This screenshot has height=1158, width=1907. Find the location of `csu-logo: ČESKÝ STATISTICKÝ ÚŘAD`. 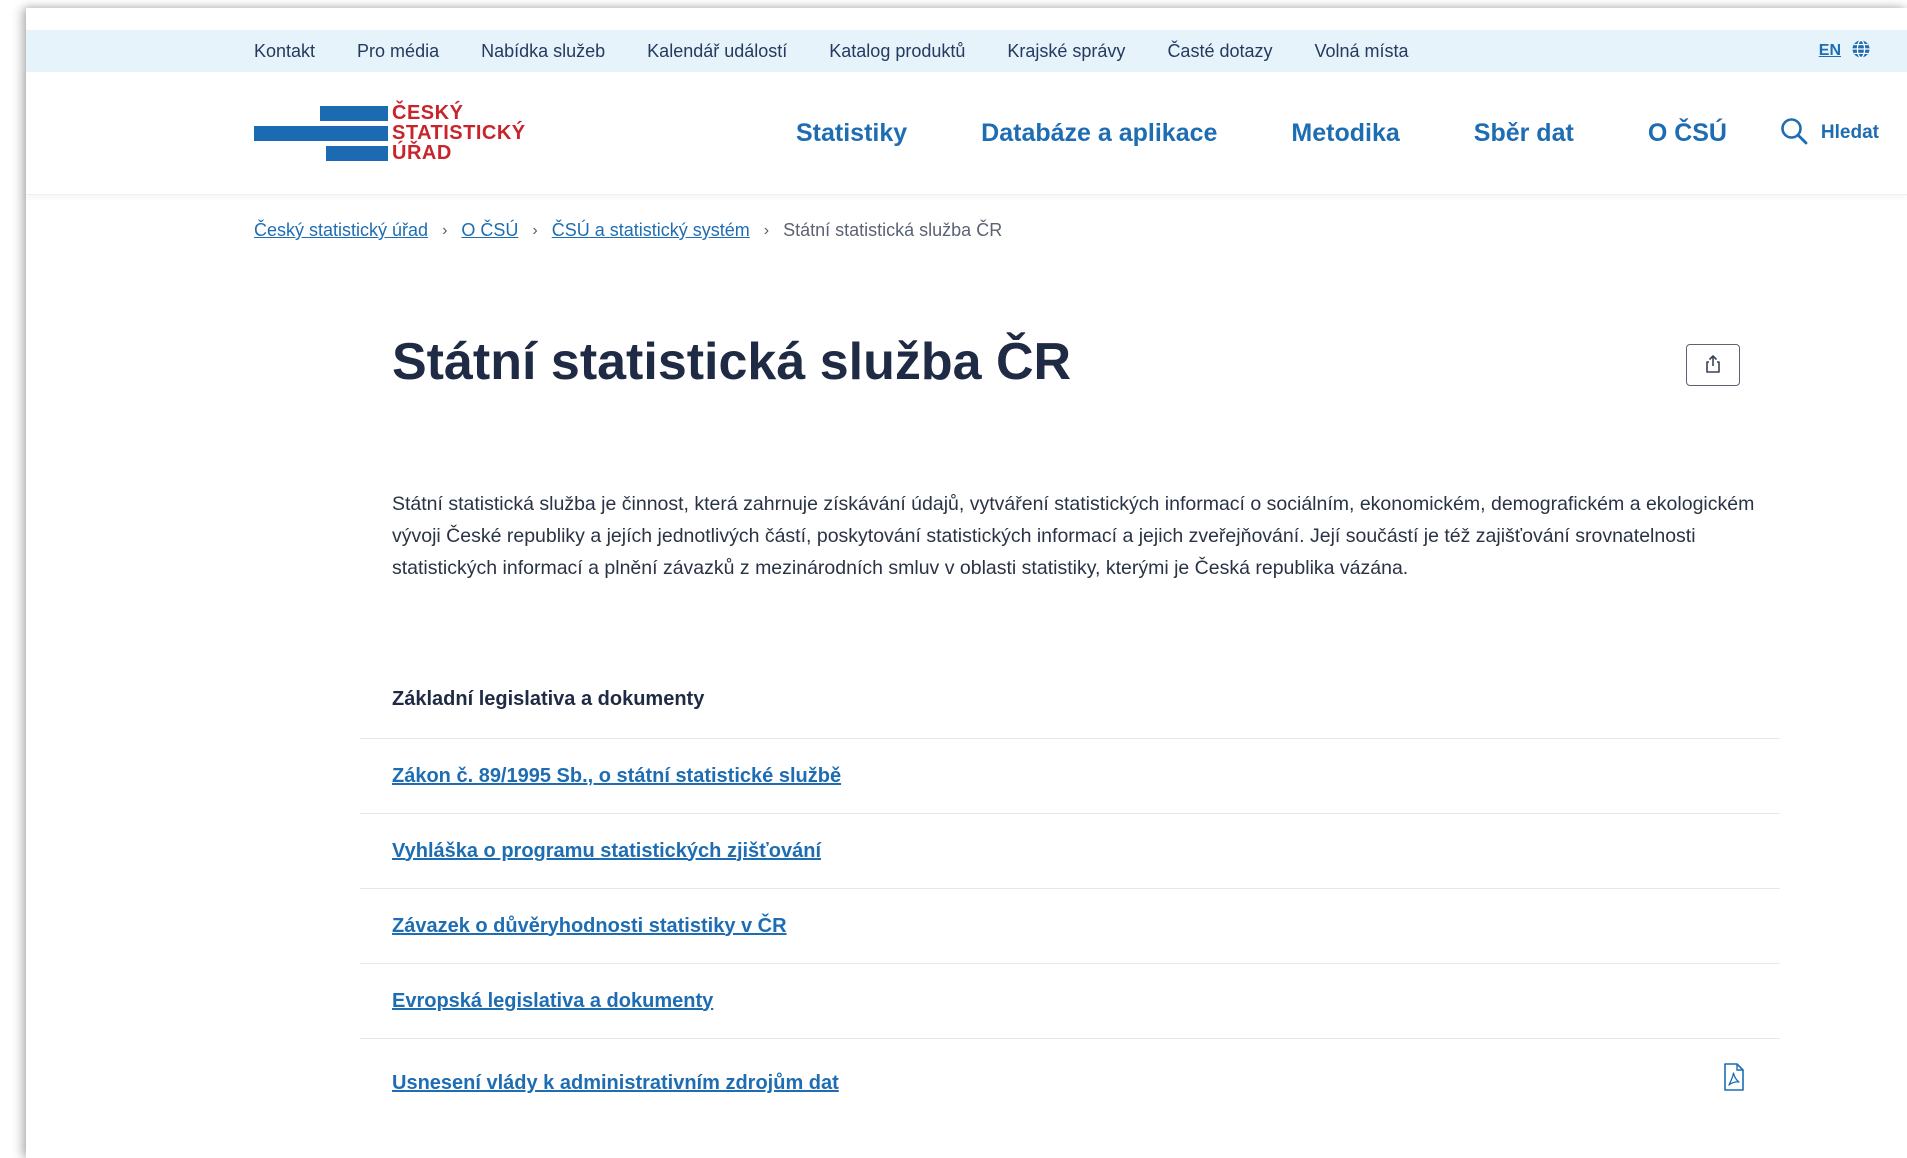

csu-logo: ČESKÝ STATISTICKÝ ÚŘAD is located at coordinates (399, 133).